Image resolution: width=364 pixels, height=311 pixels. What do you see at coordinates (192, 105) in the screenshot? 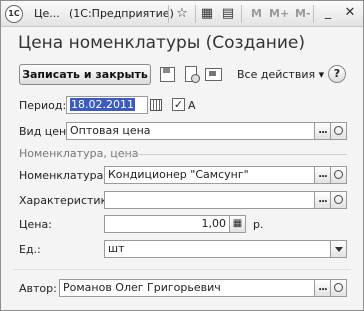
I see `period-checkbox-label: A` at bounding box center [192, 105].